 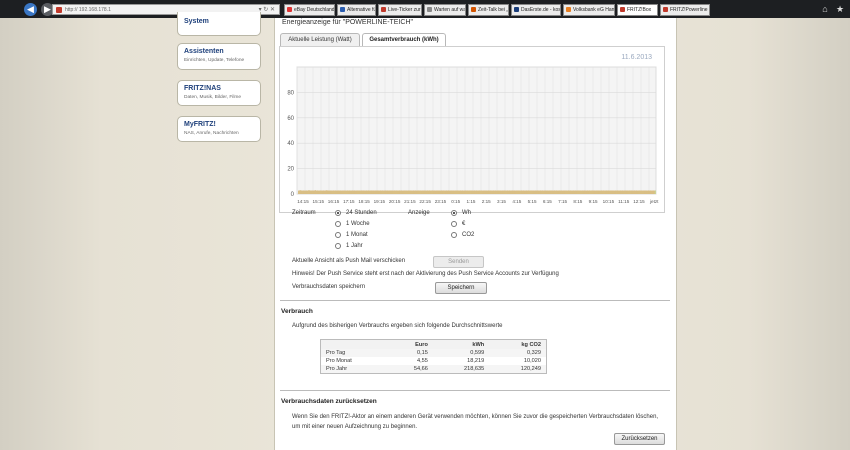 What do you see at coordinates (639, 439) in the screenshot?
I see `reset-button: Zurücksetzen` at bounding box center [639, 439].